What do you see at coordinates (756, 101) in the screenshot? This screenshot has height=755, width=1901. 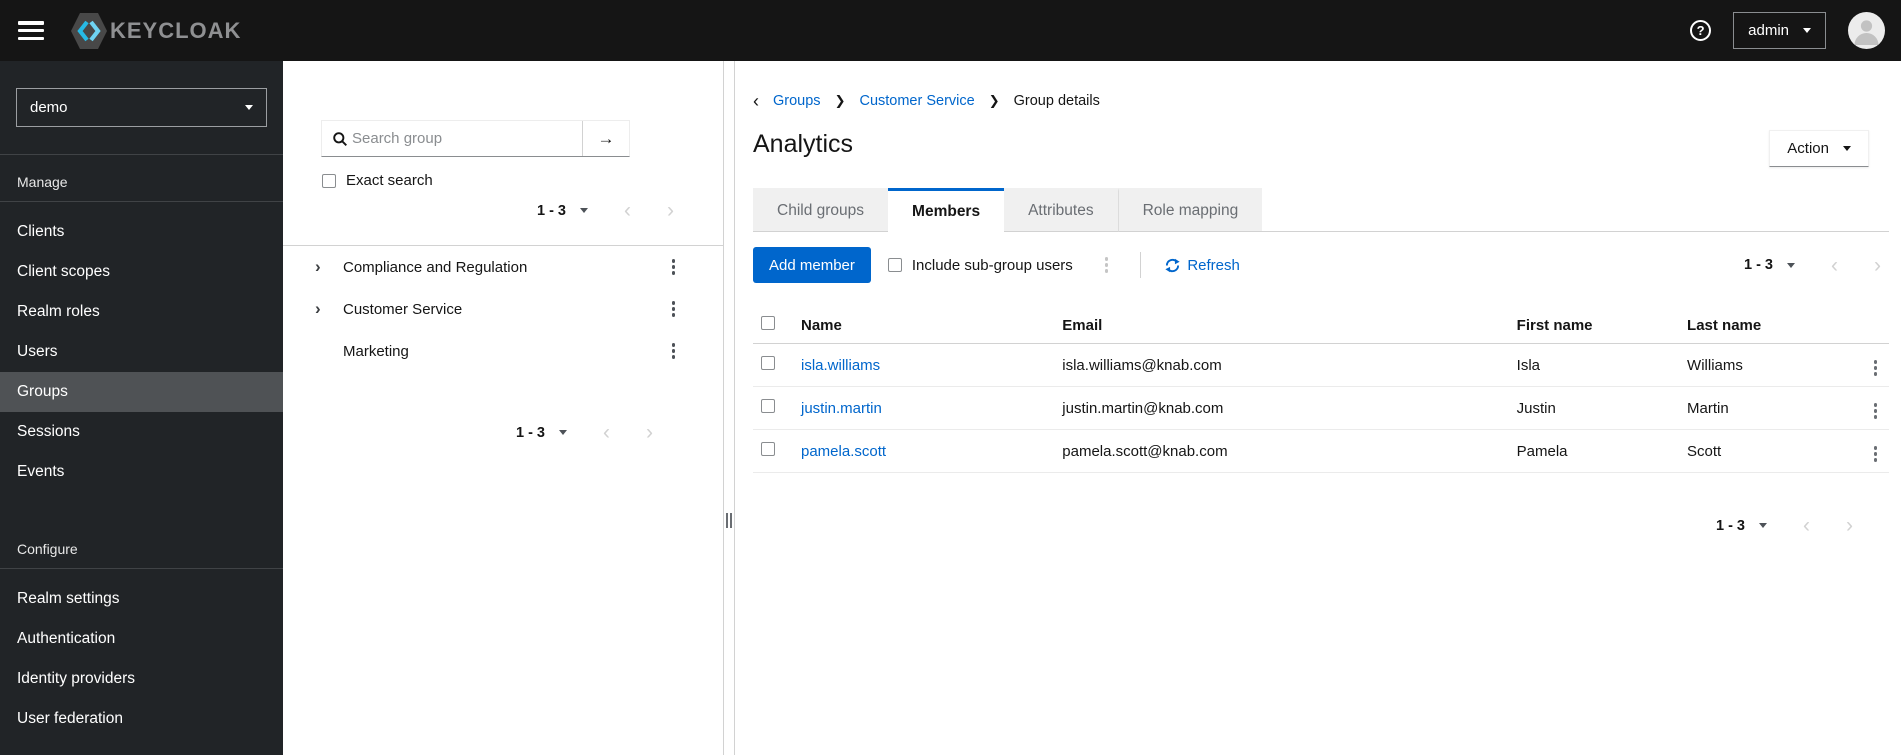 I see `breadcrumb-back-icon: ‹` at bounding box center [756, 101].